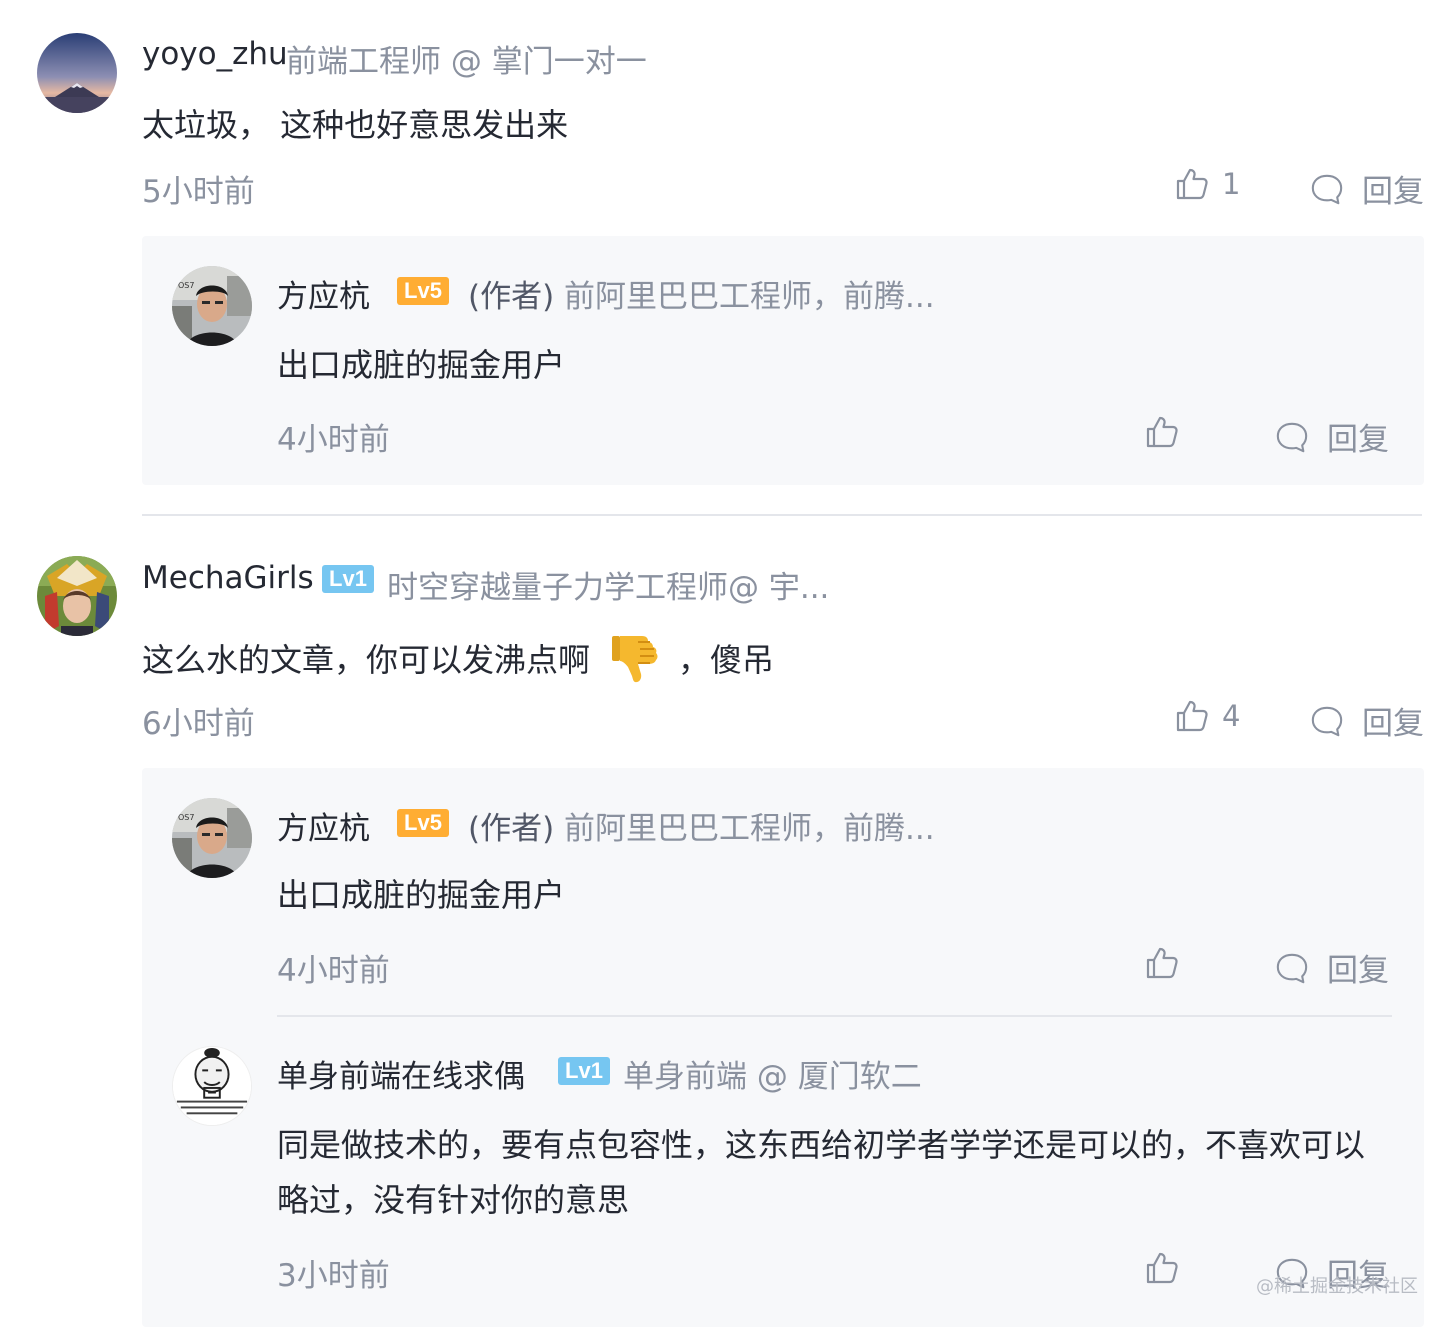 The width and height of the screenshot is (1451, 1327). I want to click on like-count: 1, so click(1231, 184).